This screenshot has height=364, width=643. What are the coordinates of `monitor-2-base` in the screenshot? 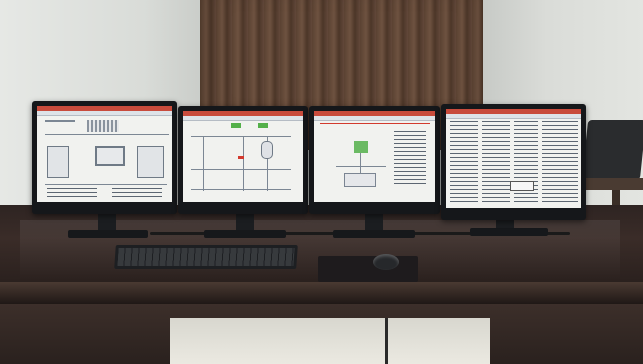 It's located at (245, 234).